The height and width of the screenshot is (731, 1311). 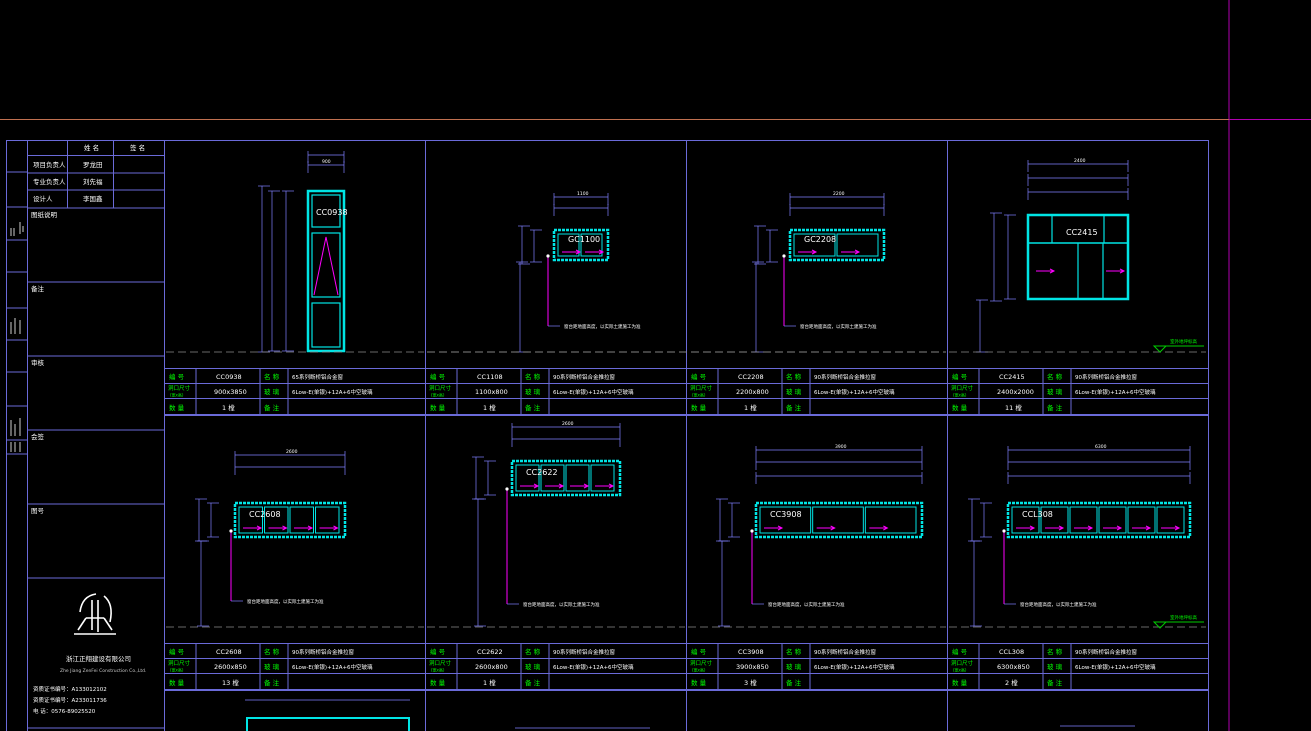 I want to click on window-qty: 13 樘, so click(x=230, y=682).